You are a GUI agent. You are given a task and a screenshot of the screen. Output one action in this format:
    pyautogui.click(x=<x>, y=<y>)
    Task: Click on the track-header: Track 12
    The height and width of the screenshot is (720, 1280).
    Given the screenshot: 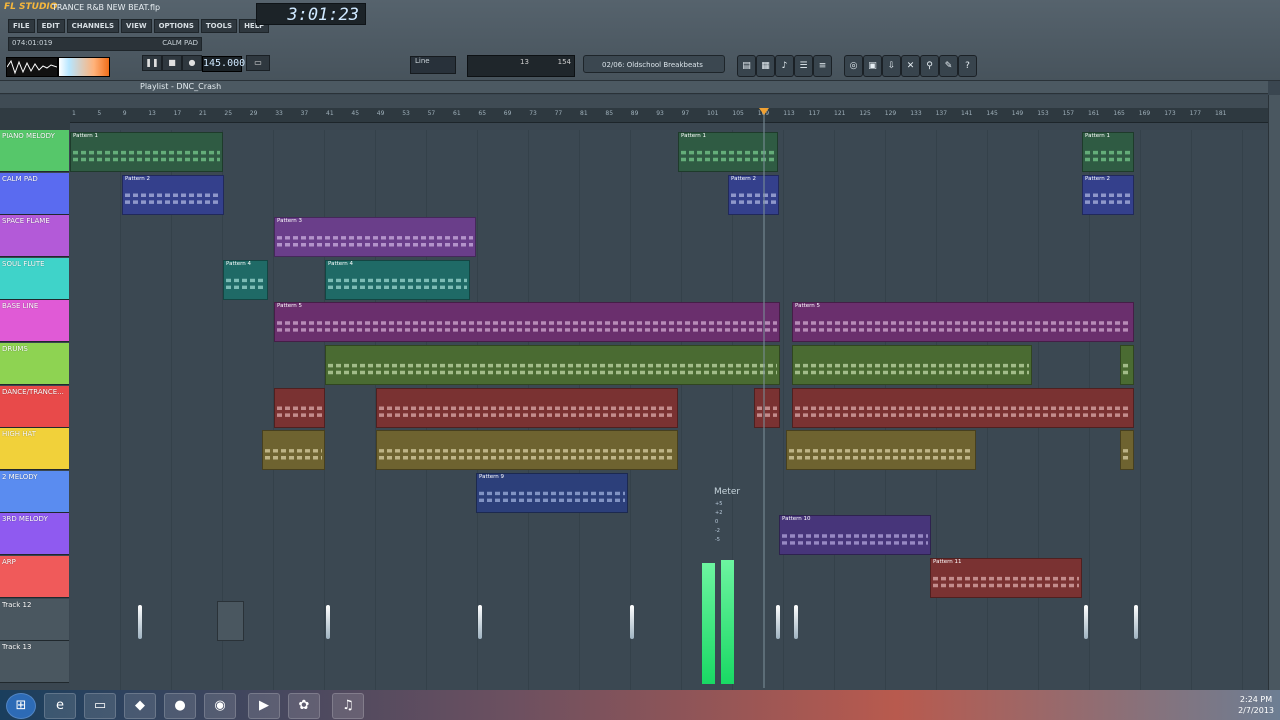 What is the action you would take?
    pyautogui.click(x=34, y=619)
    